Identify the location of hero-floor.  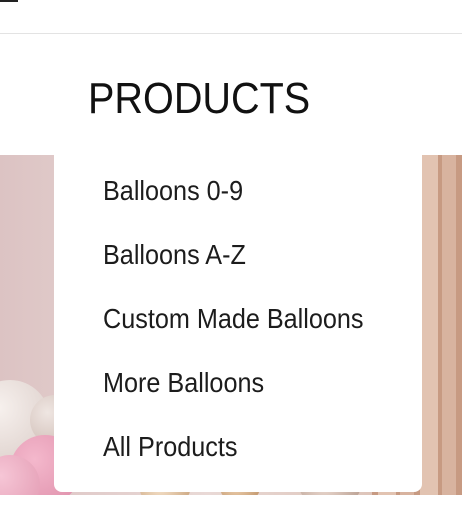
(231, 504).